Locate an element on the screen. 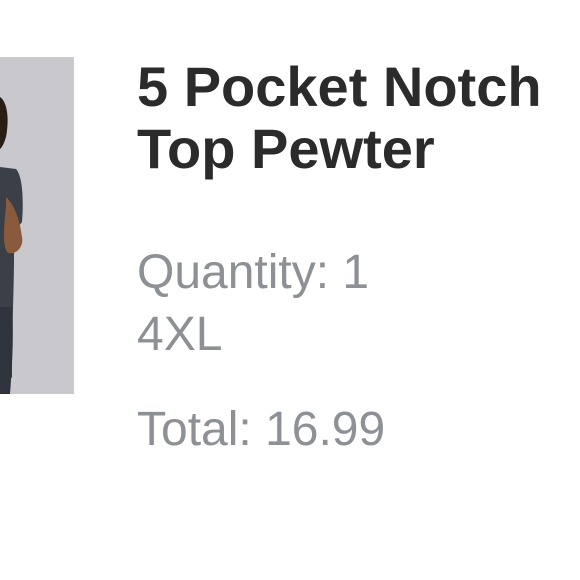 The width and height of the screenshot is (580, 580). product-thumbnail is located at coordinates (37, 225).